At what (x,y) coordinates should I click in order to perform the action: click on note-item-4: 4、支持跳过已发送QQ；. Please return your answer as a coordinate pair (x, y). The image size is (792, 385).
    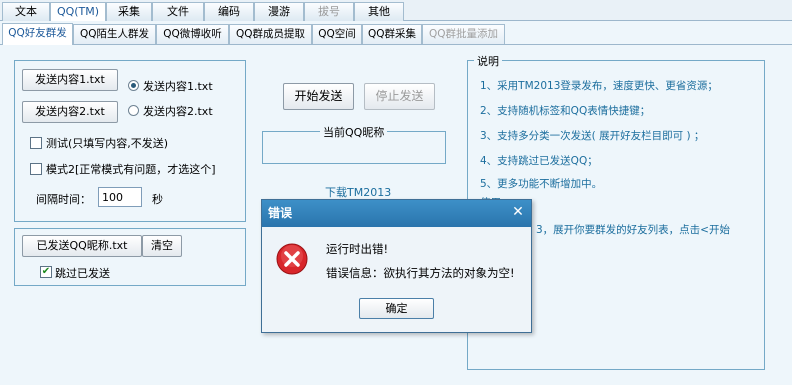
    Looking at the image, I should click on (539, 161).